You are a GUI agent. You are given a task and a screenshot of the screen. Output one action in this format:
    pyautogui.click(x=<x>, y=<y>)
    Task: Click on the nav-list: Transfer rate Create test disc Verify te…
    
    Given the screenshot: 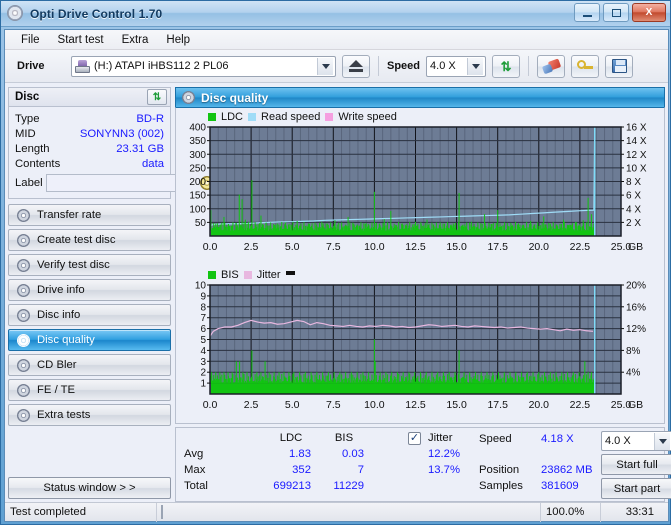 What is the action you would take?
    pyautogui.click(x=89, y=315)
    